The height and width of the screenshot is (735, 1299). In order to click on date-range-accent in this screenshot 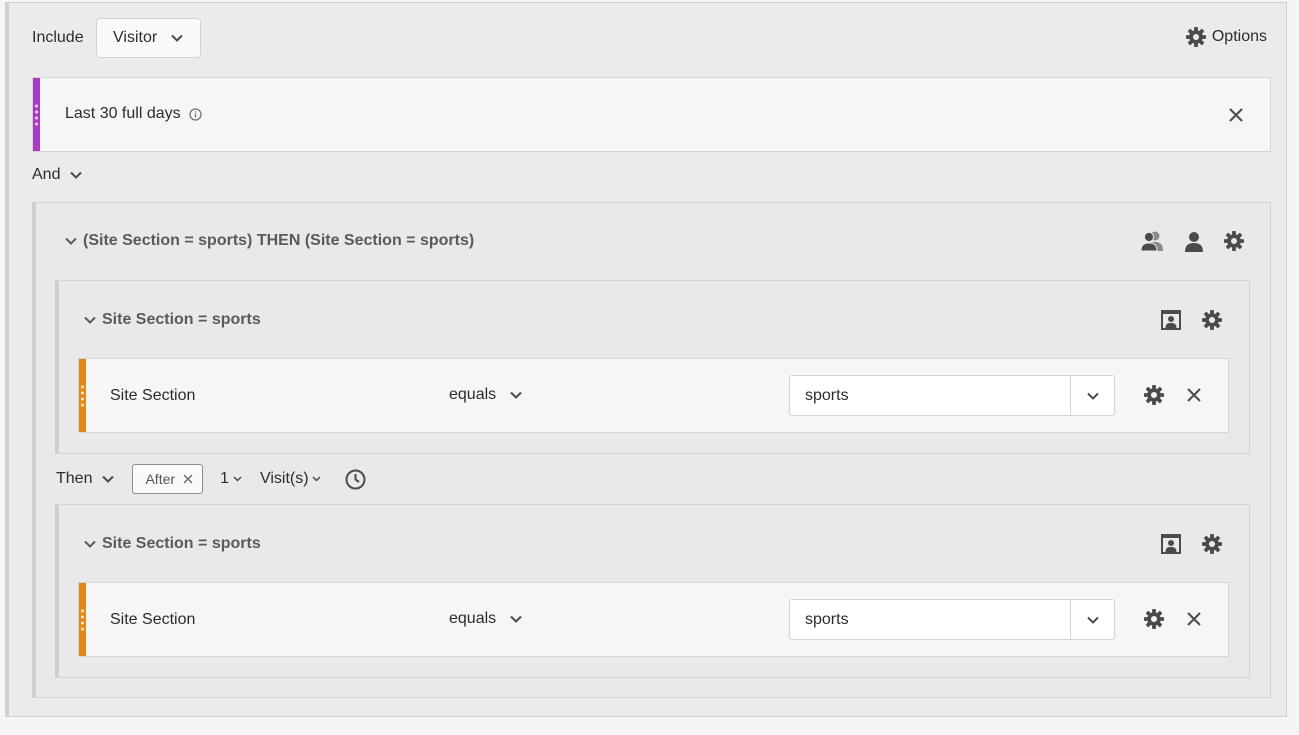, I will do `click(36, 114)`.